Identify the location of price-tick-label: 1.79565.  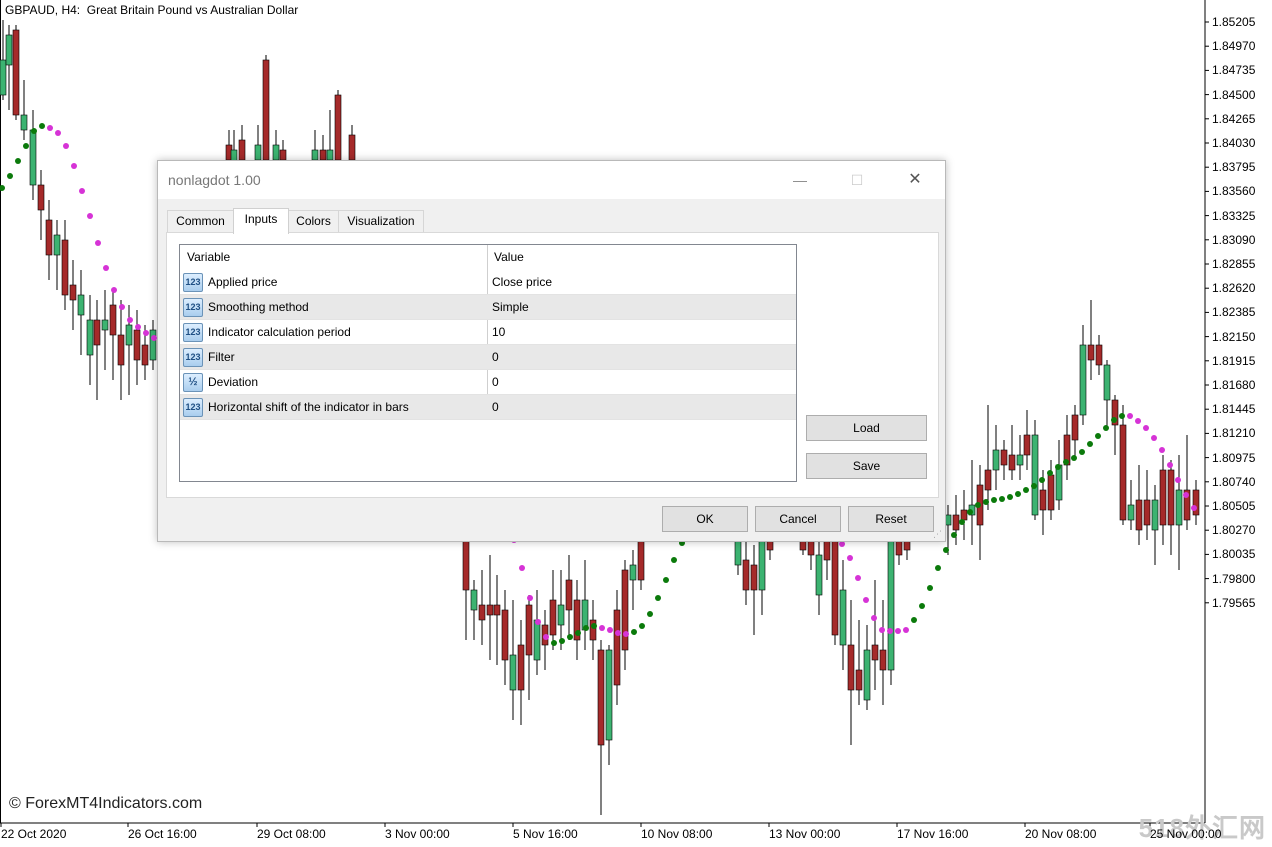
(1234, 602).